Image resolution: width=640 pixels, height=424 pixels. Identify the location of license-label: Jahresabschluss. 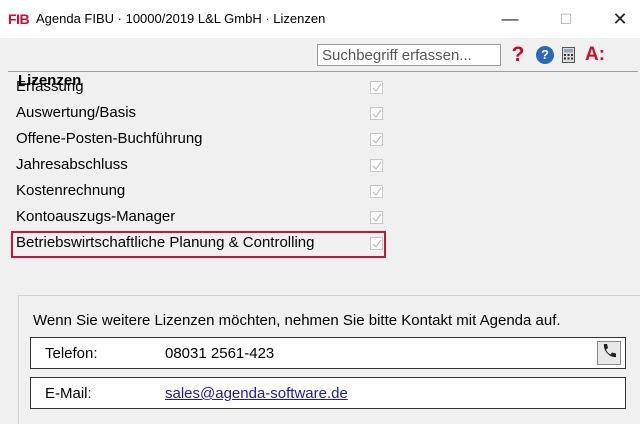
(72, 164).